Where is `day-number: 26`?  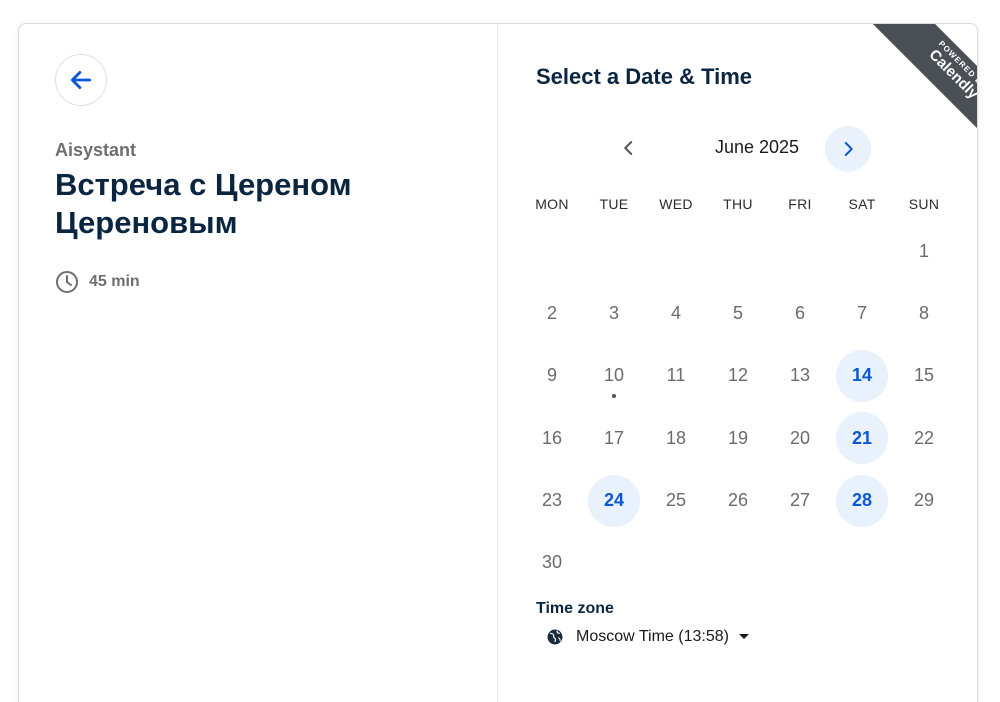 day-number: 26 is located at coordinates (738, 500).